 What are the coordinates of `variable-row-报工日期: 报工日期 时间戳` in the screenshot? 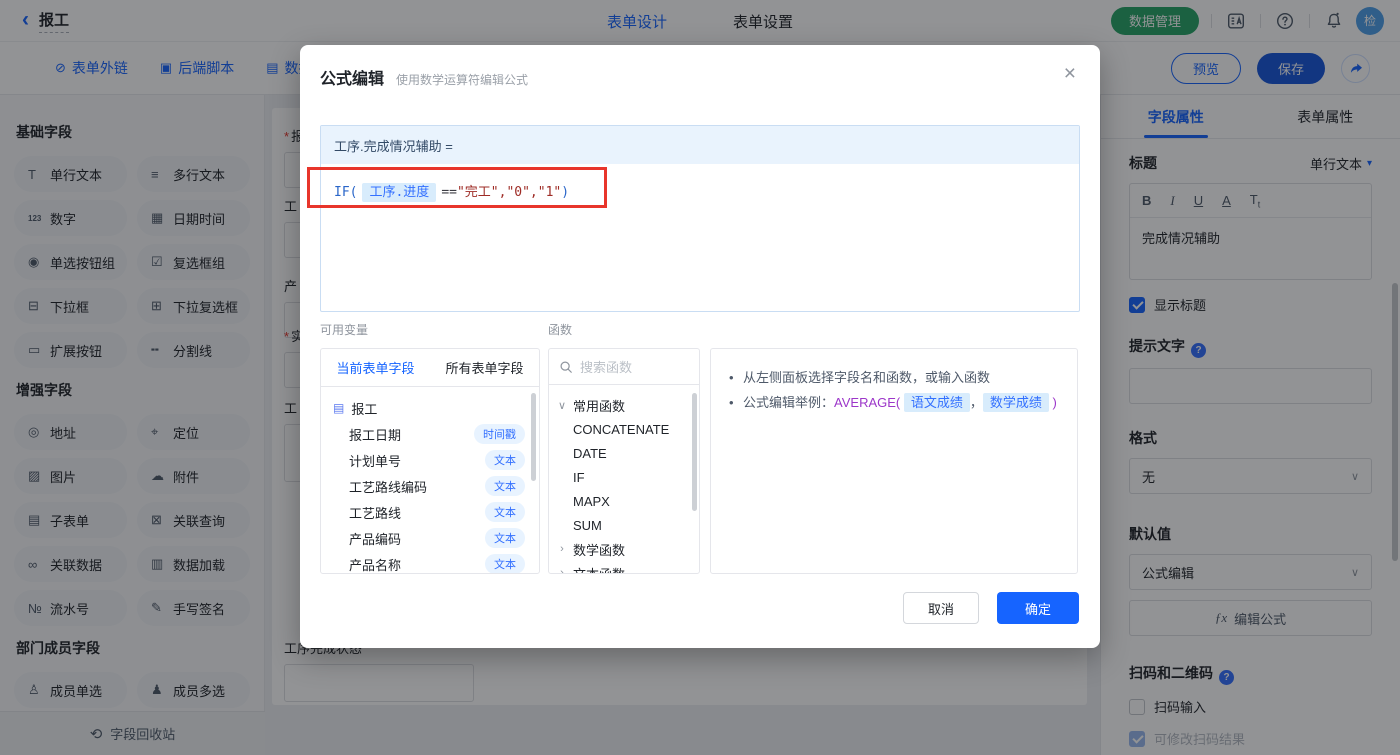 It's located at (430, 434).